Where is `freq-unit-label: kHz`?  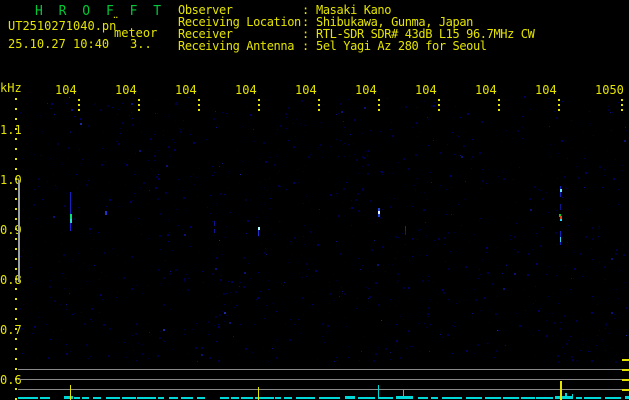 freq-unit-label: kHz is located at coordinates (11, 88).